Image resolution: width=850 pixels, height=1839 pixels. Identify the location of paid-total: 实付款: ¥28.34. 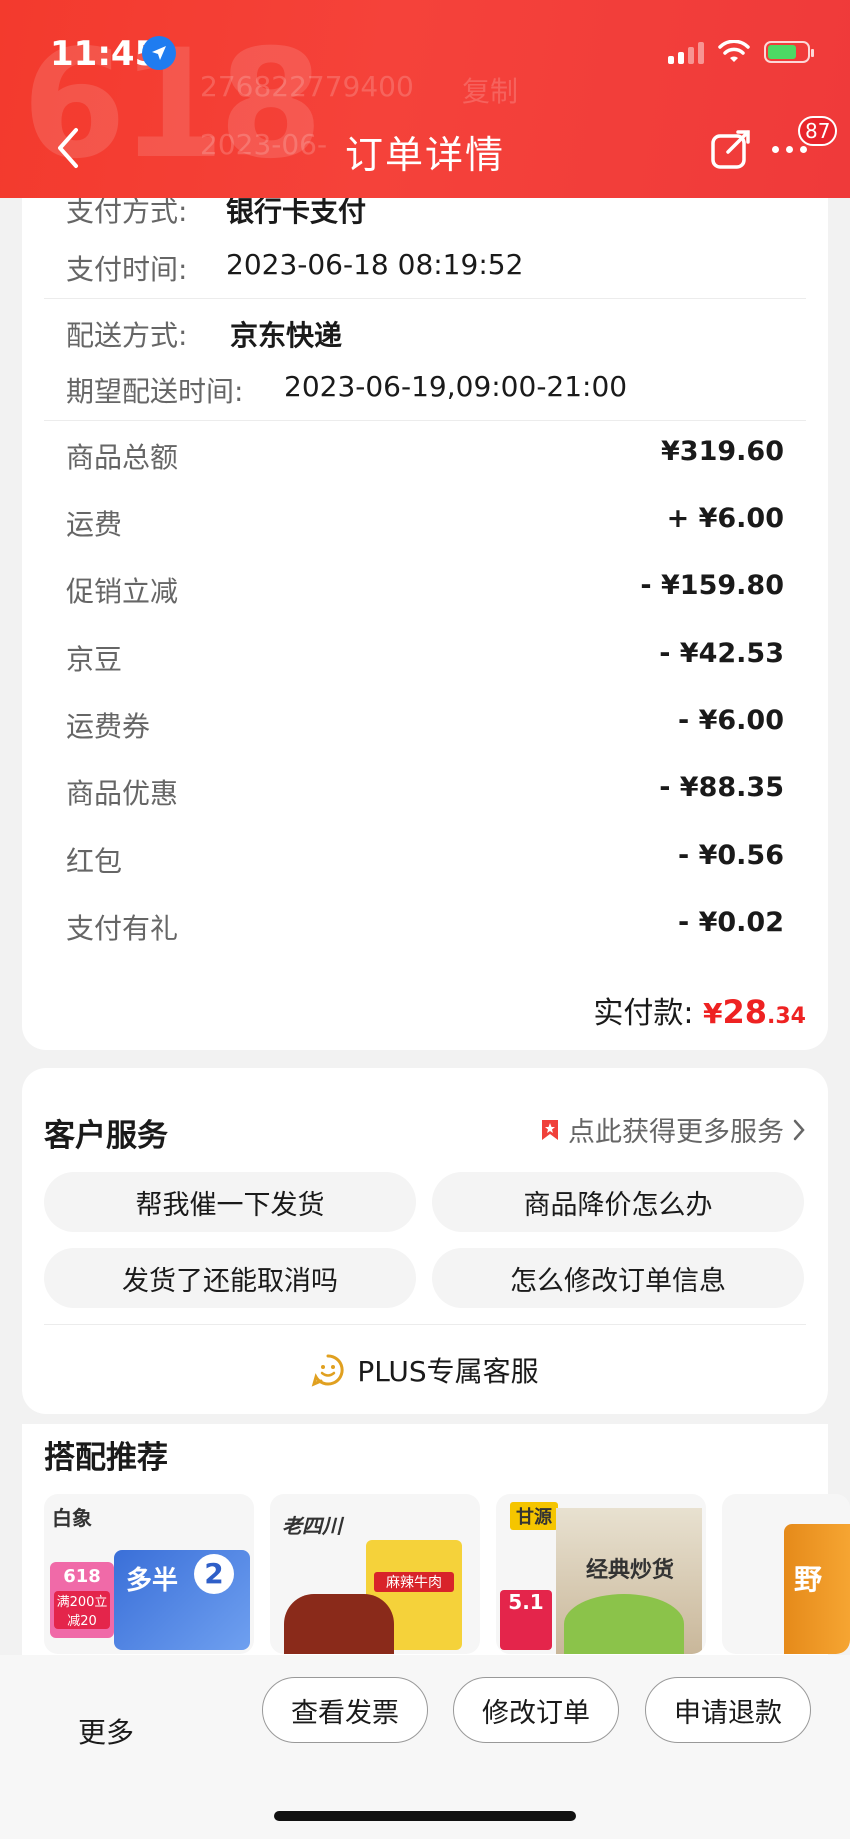
(699, 1010).